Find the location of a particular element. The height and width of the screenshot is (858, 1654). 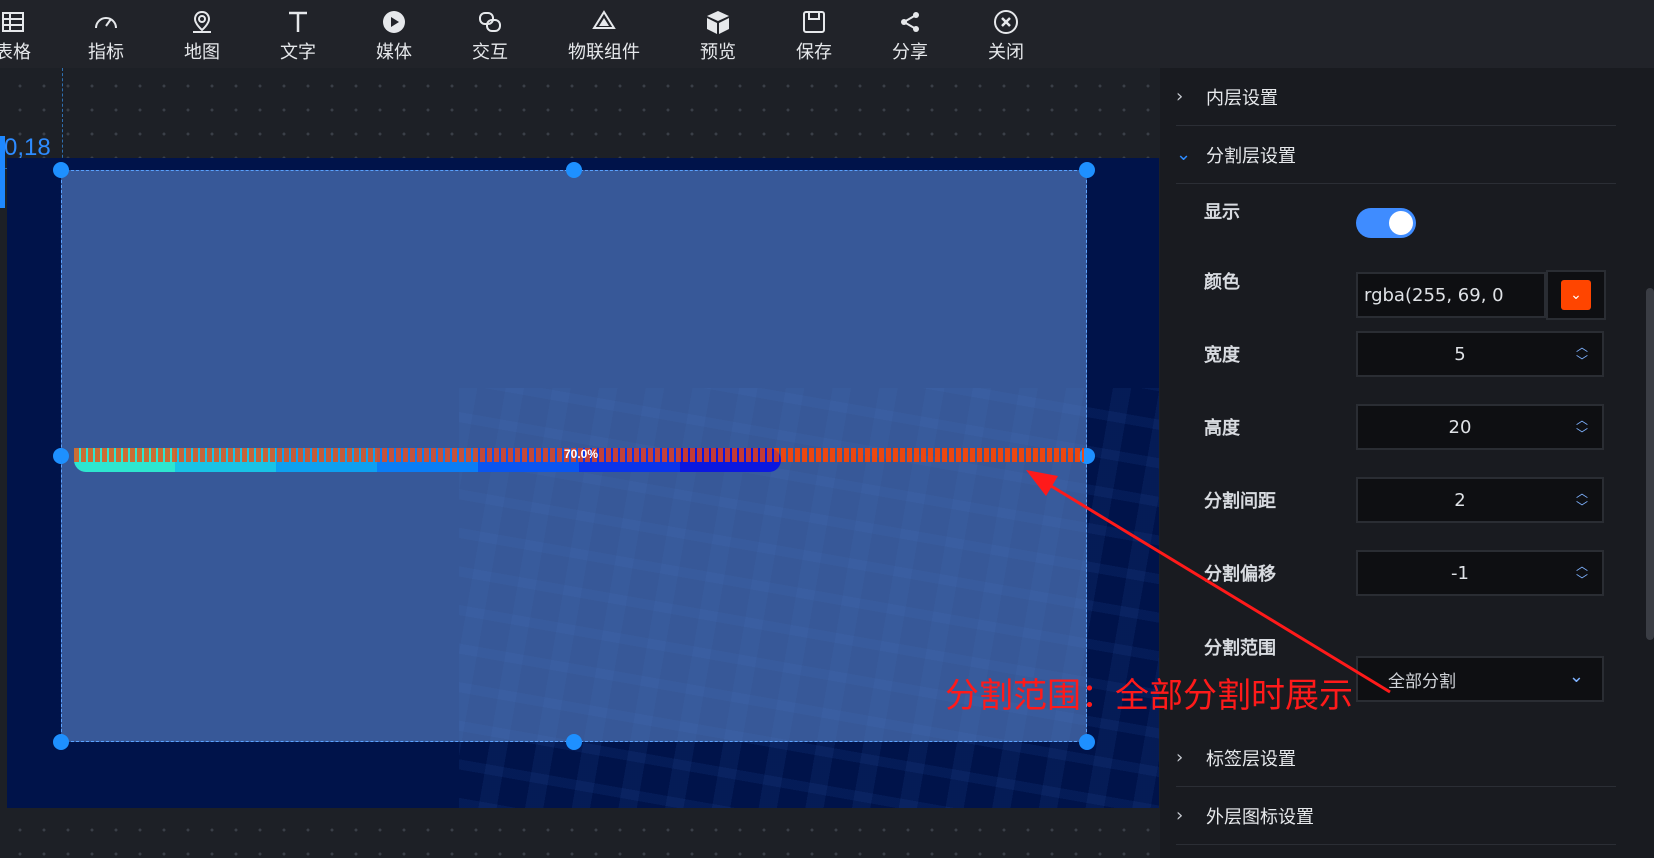

resize-handle-top-left is located at coordinates (61, 170).